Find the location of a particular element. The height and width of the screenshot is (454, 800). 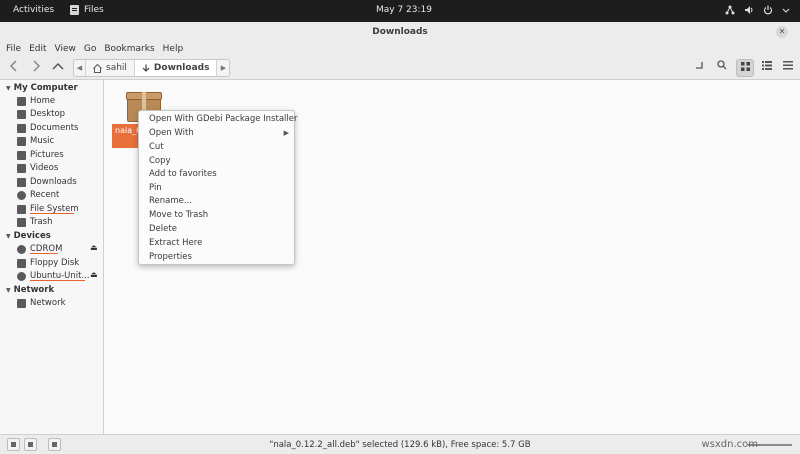

back-arrow-icon is located at coordinates (13, 66).